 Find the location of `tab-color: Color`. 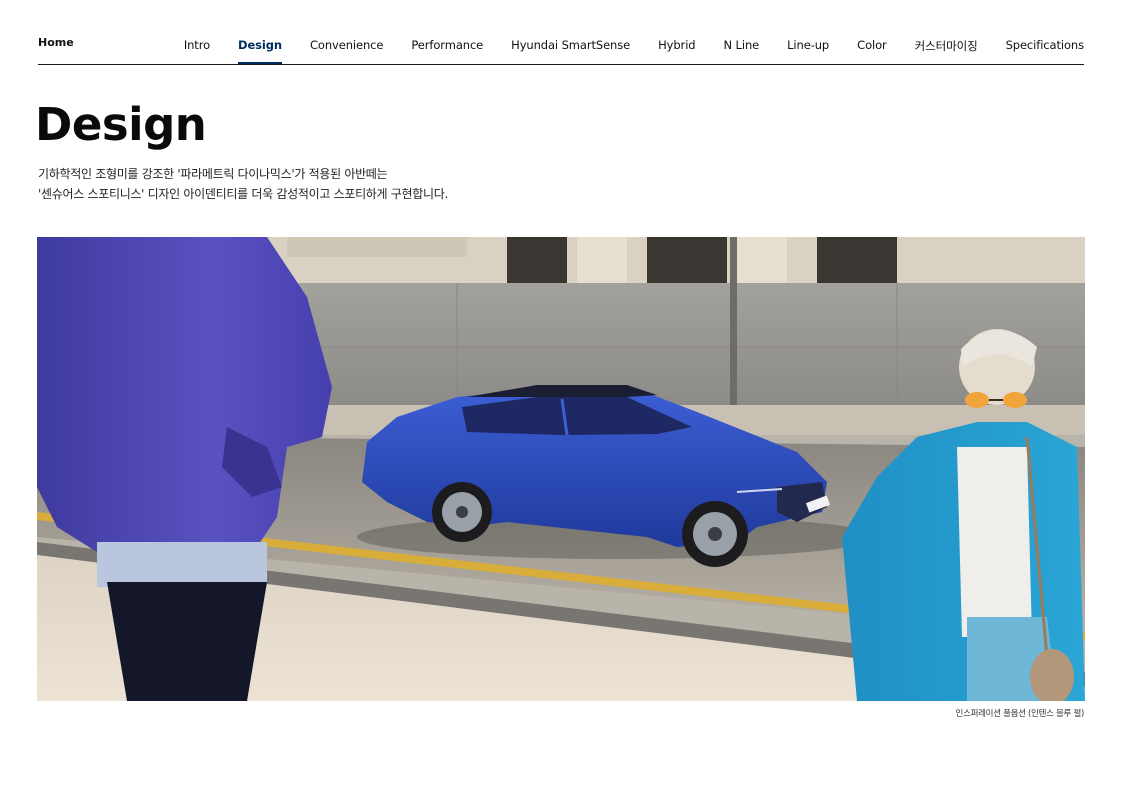

tab-color: Color is located at coordinates (872, 51).